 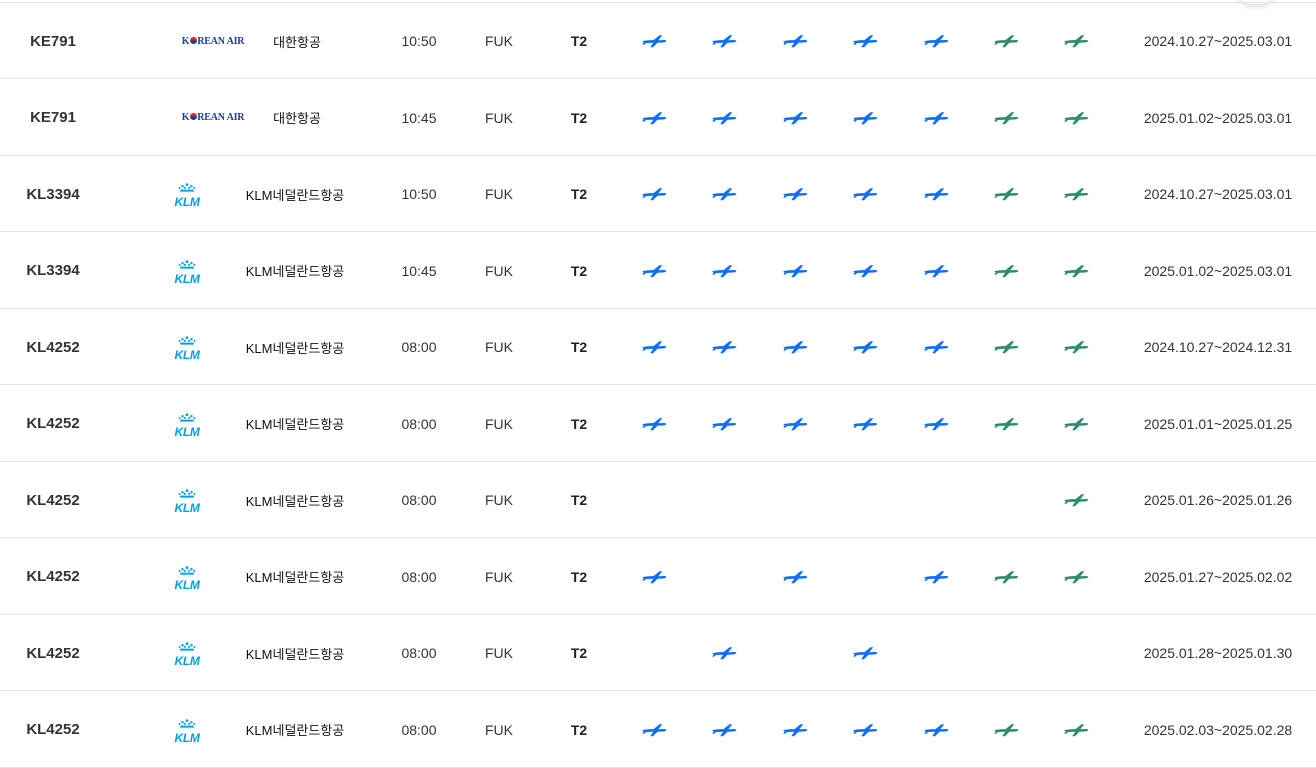 What do you see at coordinates (1218, 194) in the screenshot?
I see `operation-period: 2024.10.27~2025.03.01` at bounding box center [1218, 194].